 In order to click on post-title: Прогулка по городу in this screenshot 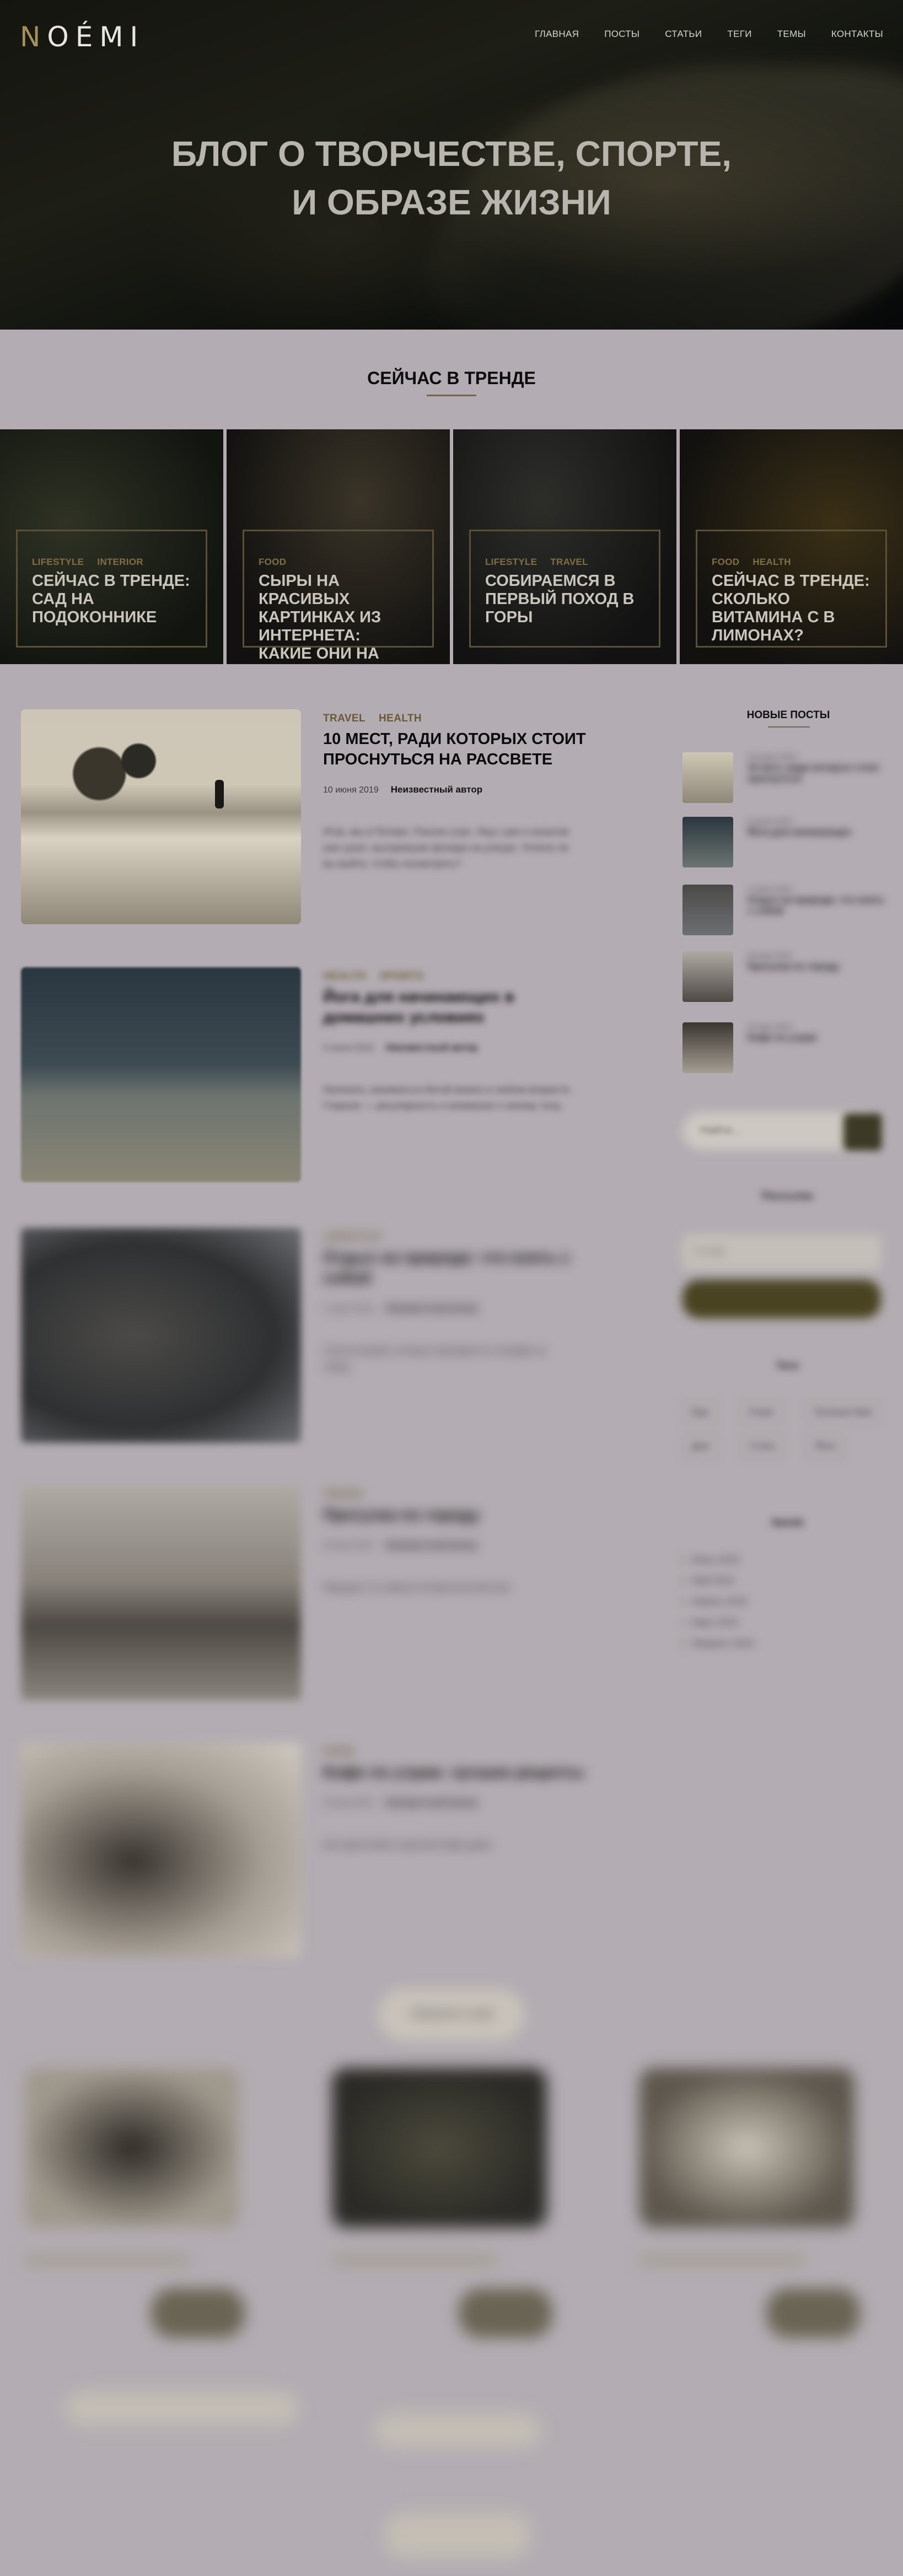, I will do `click(461, 1515)`.